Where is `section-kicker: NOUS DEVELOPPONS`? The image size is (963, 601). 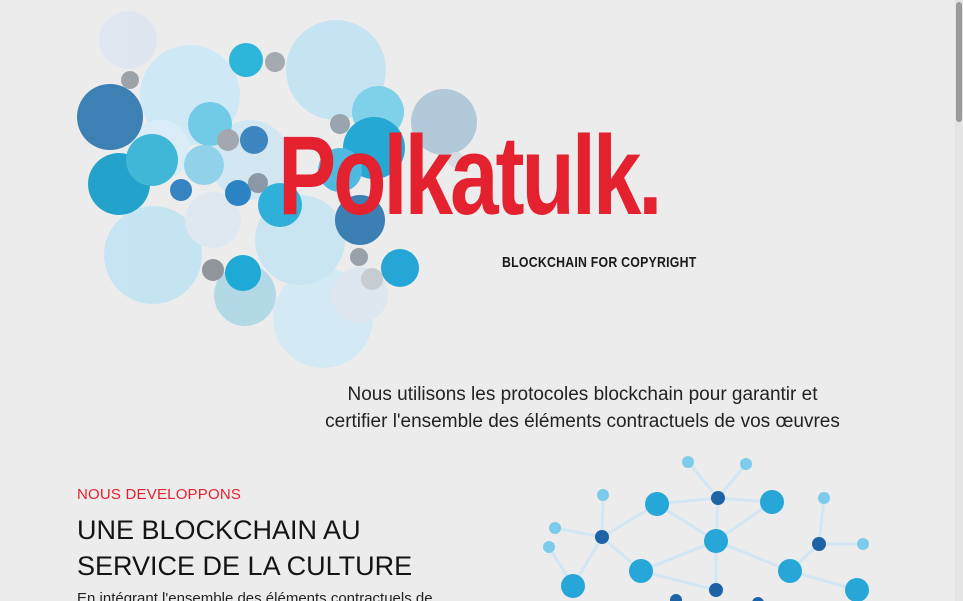 section-kicker: NOUS DEVELOPPONS is located at coordinates (159, 494).